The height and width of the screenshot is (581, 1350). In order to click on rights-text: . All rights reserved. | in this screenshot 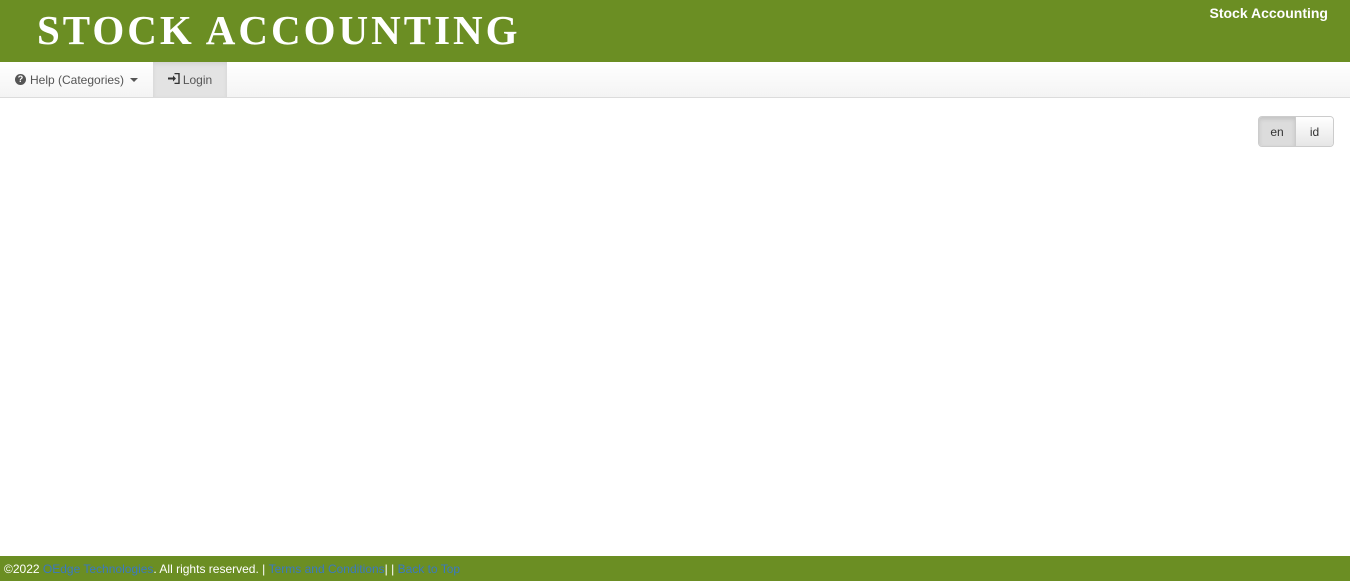, I will do `click(209, 568)`.